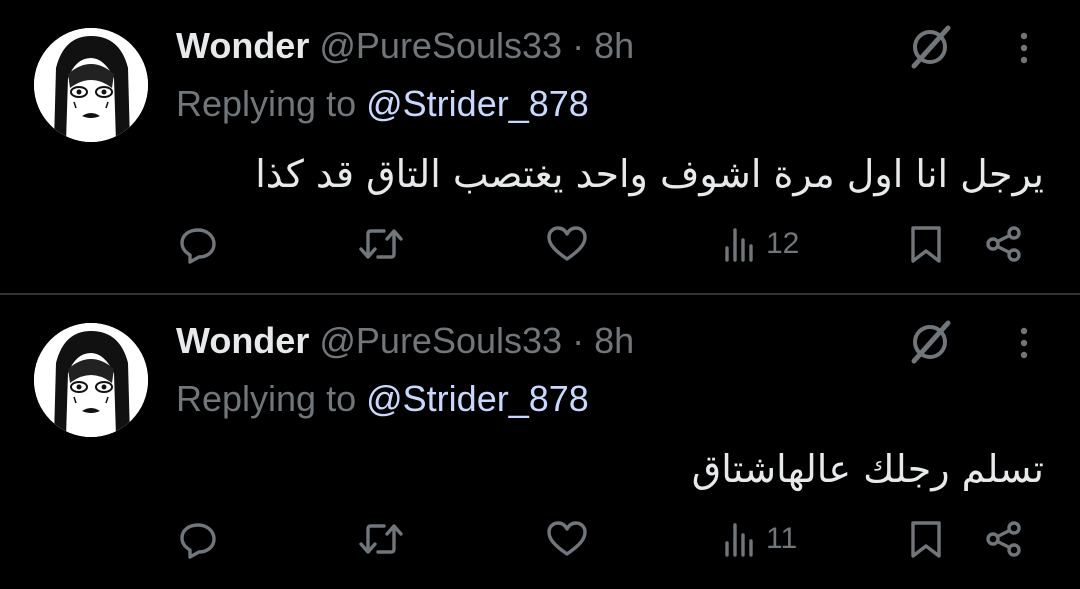  I want to click on views-button: 12, so click(760, 244).